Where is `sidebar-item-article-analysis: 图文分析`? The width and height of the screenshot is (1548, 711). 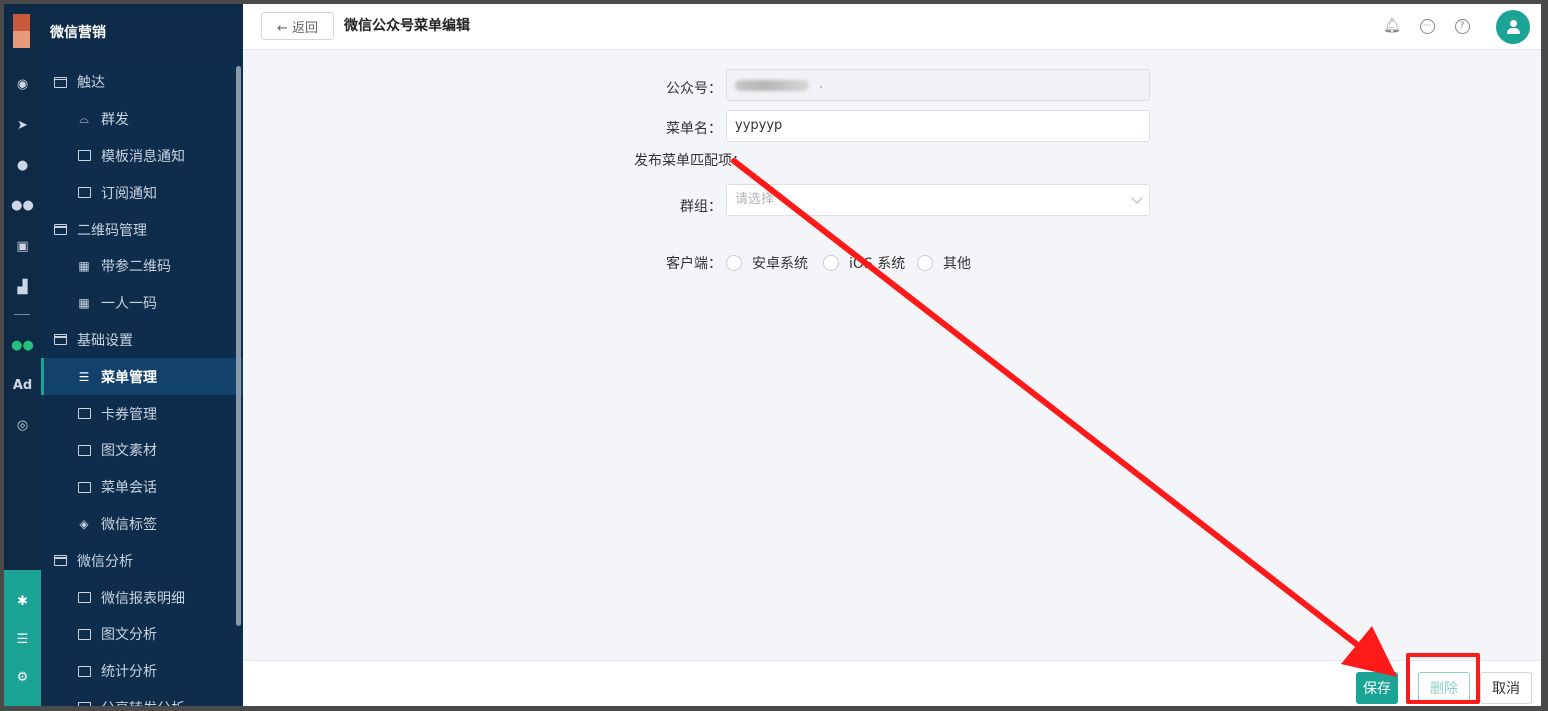 sidebar-item-article-analysis: 图文分析 is located at coordinates (142, 634).